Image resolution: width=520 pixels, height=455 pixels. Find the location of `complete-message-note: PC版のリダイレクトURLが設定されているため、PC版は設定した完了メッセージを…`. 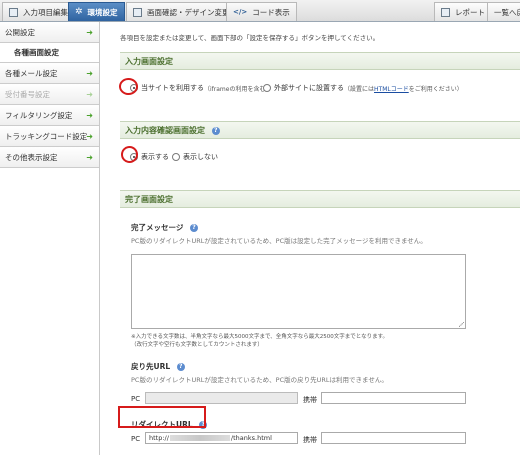

complete-message-note: PC版のリダイレクトURLが設定されているため、PC版は設定した完了メッセージを… is located at coordinates (279, 241).